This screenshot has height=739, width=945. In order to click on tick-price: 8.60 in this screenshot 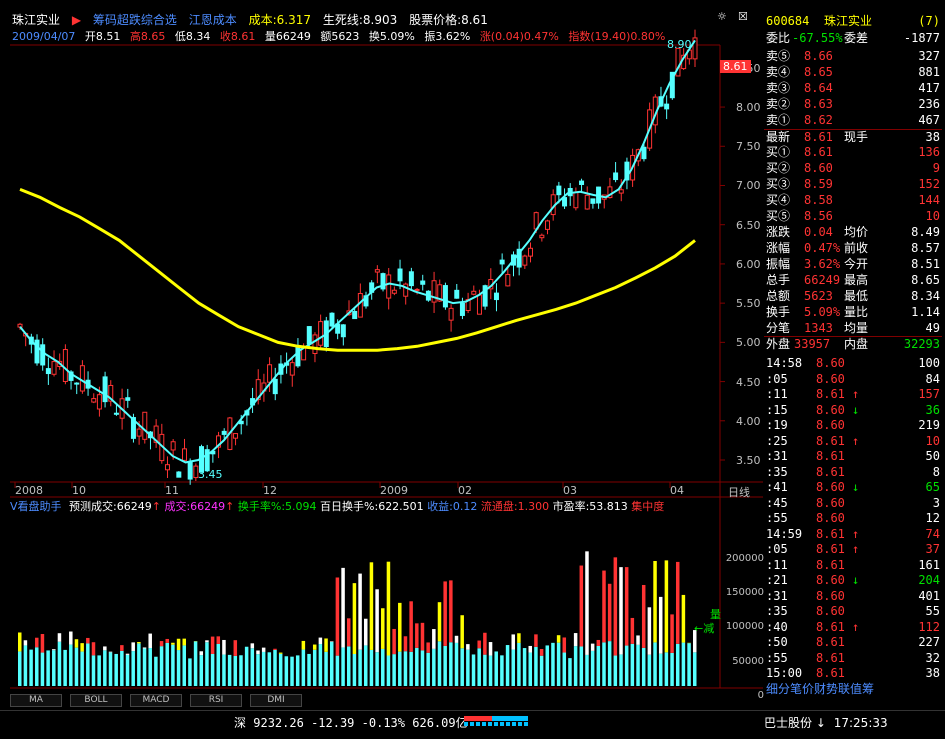, I will do `click(830, 425)`.